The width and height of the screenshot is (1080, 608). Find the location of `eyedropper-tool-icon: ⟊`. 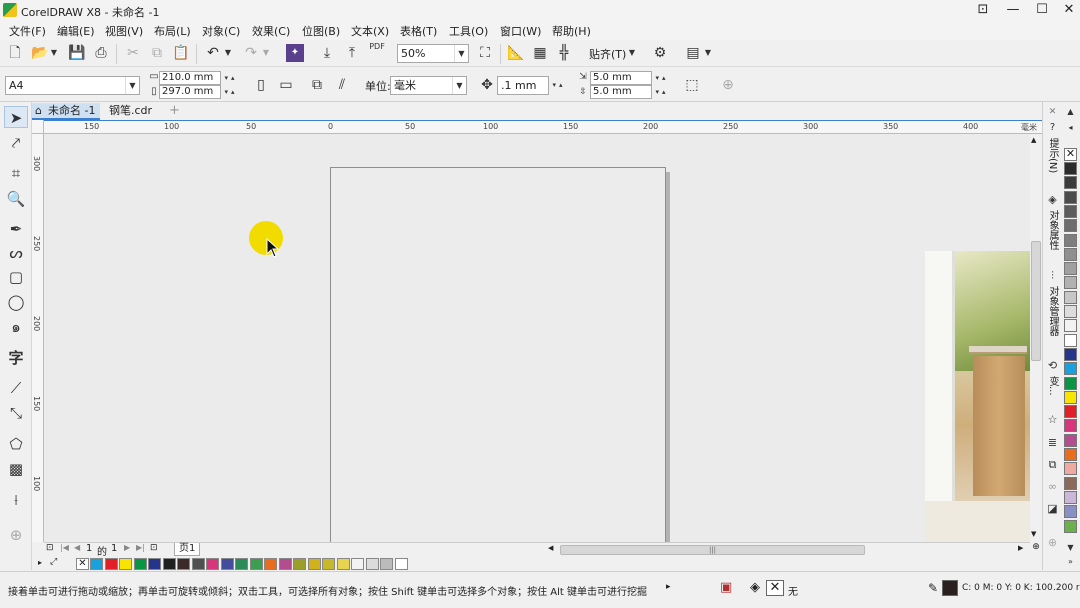

eyedropper-tool-icon: ⟊ is located at coordinates (16, 500).